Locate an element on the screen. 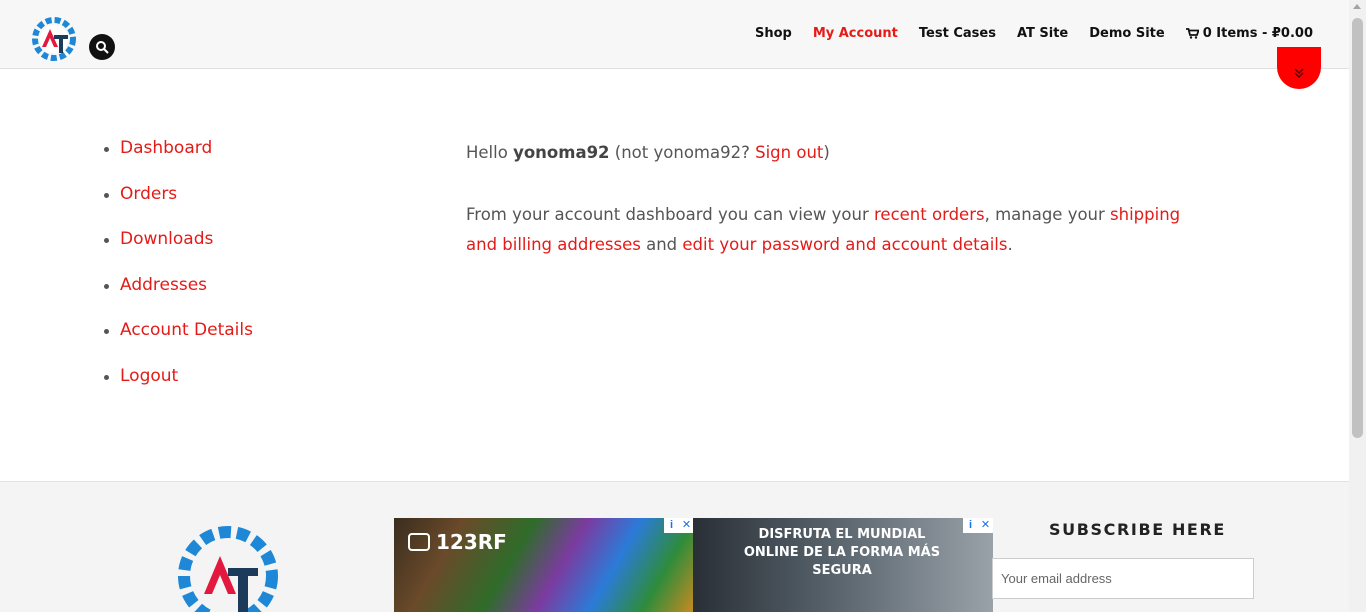  greeting-question: ? is located at coordinates (748, 152).